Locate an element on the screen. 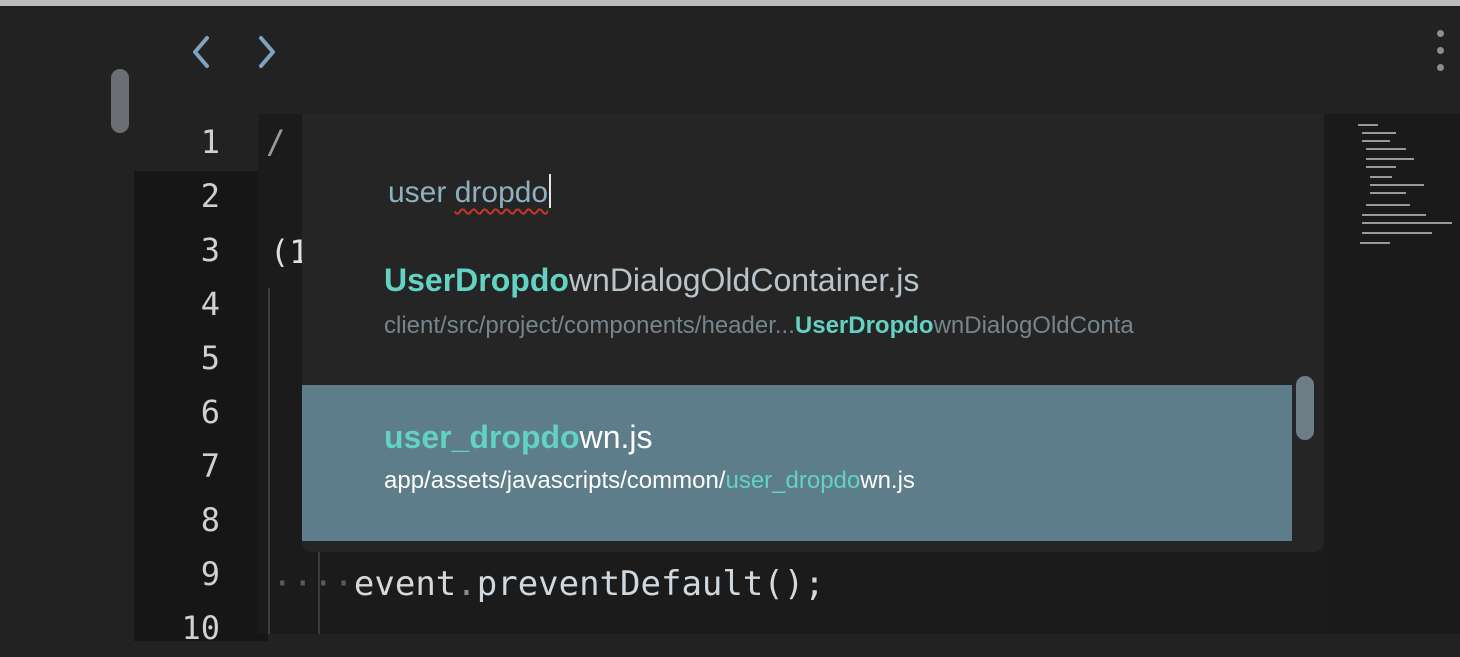 This screenshot has height=657, width=1460. title-rest: wnDialogOldContainer.js is located at coordinates (744, 280).